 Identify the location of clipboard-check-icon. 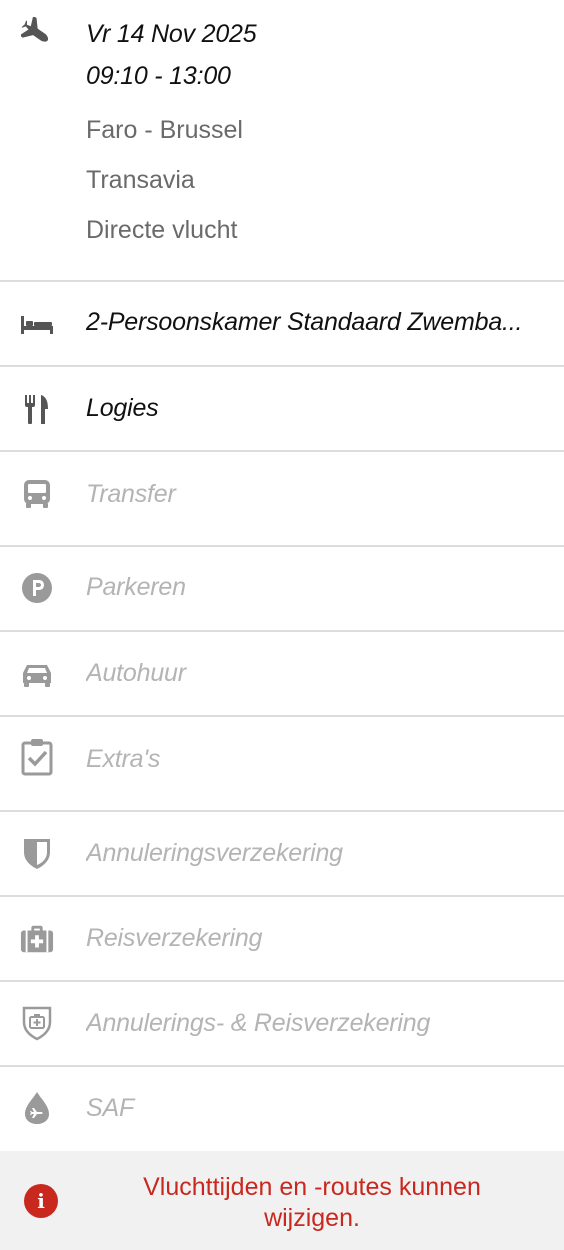
(37, 757).